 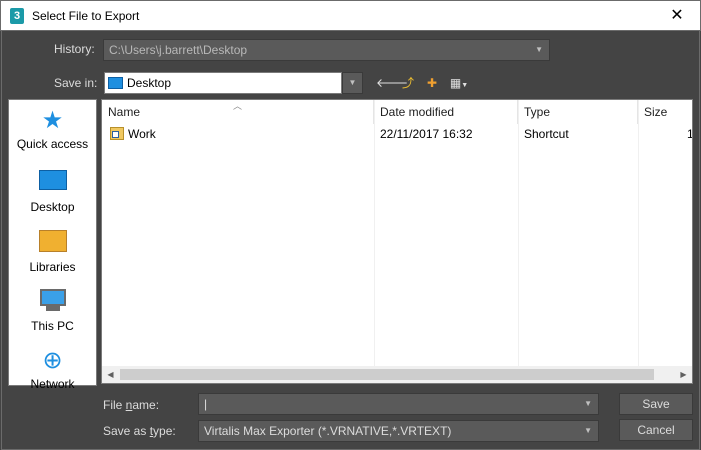 I want to click on up-folder-button: ⤴, so click(x=408, y=83).